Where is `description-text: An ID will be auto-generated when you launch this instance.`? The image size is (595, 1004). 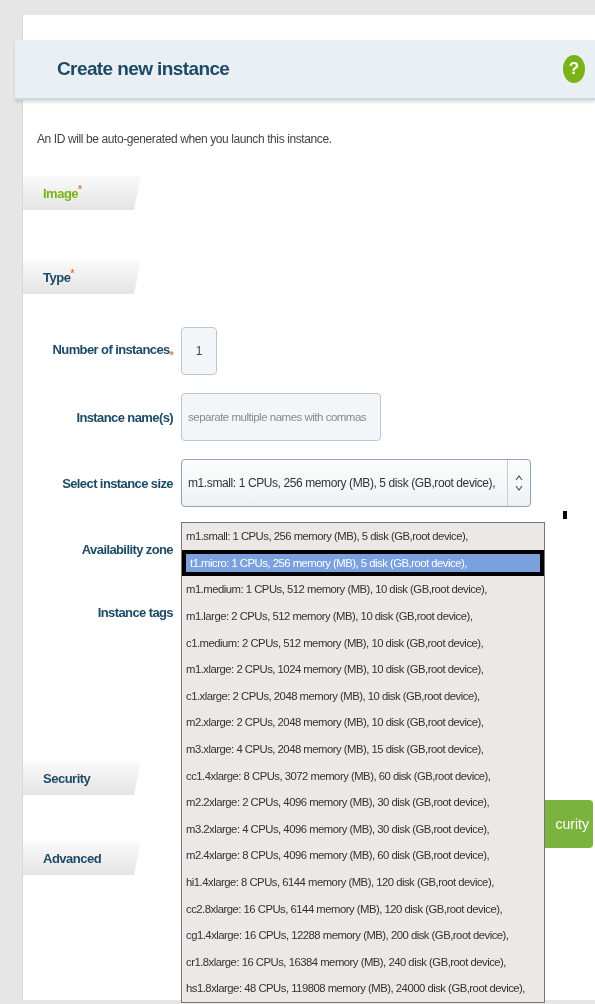
description-text: An ID will be auto-generated when you launch this instance. is located at coordinates (185, 139).